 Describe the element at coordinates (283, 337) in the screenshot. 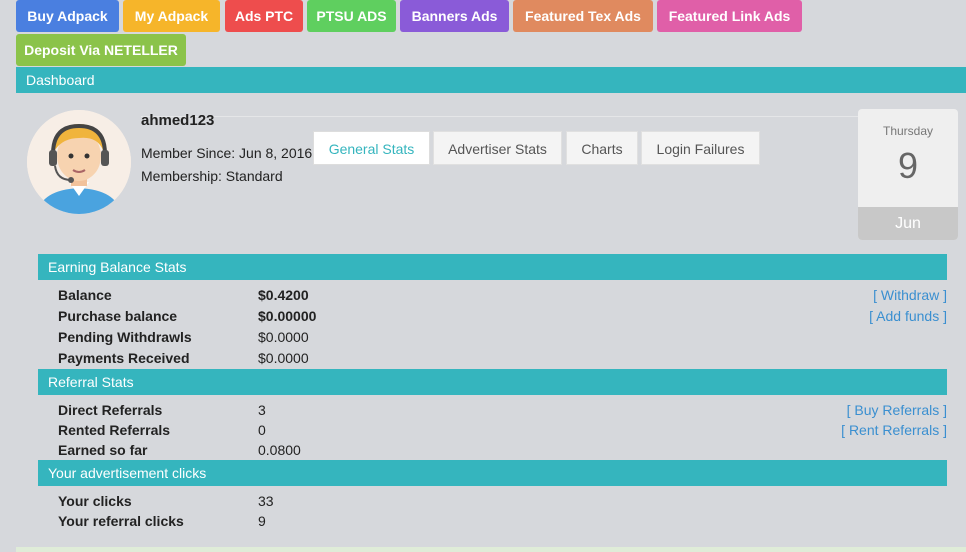

I see `pending-withdrawals-value: $0.0000` at that location.